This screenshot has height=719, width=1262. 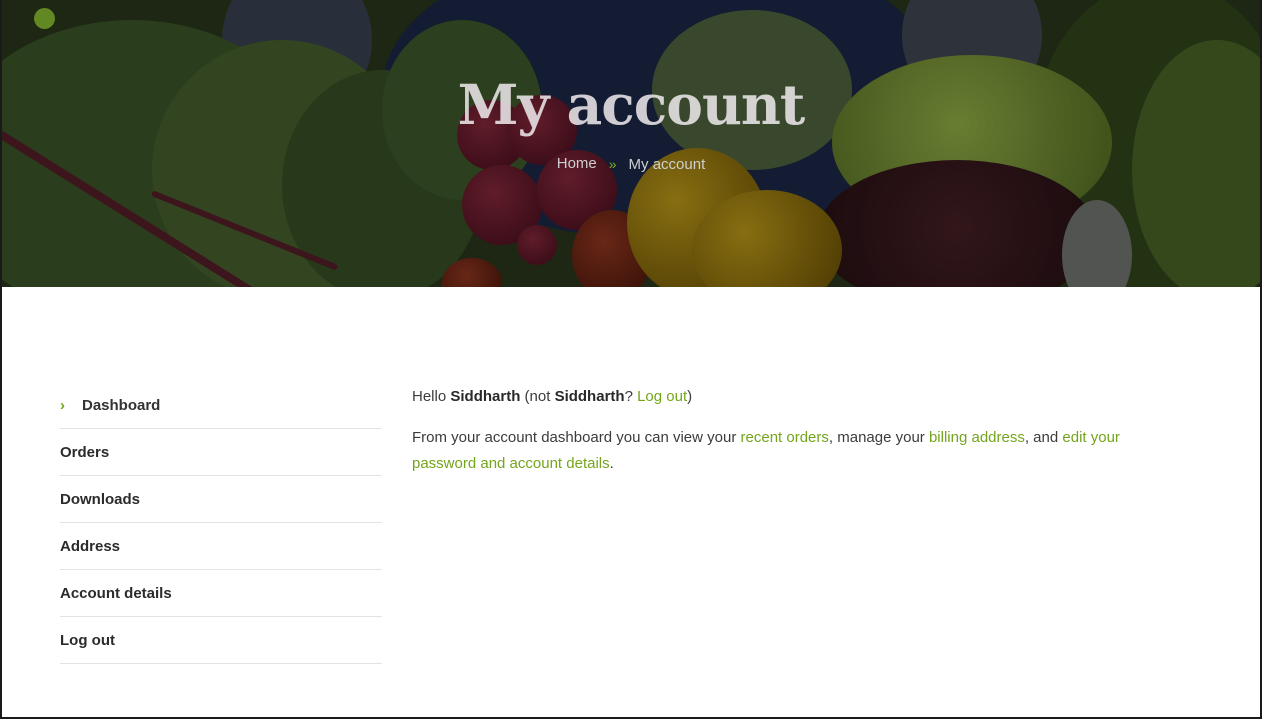 I want to click on greeting-question: ?, so click(x=628, y=396).